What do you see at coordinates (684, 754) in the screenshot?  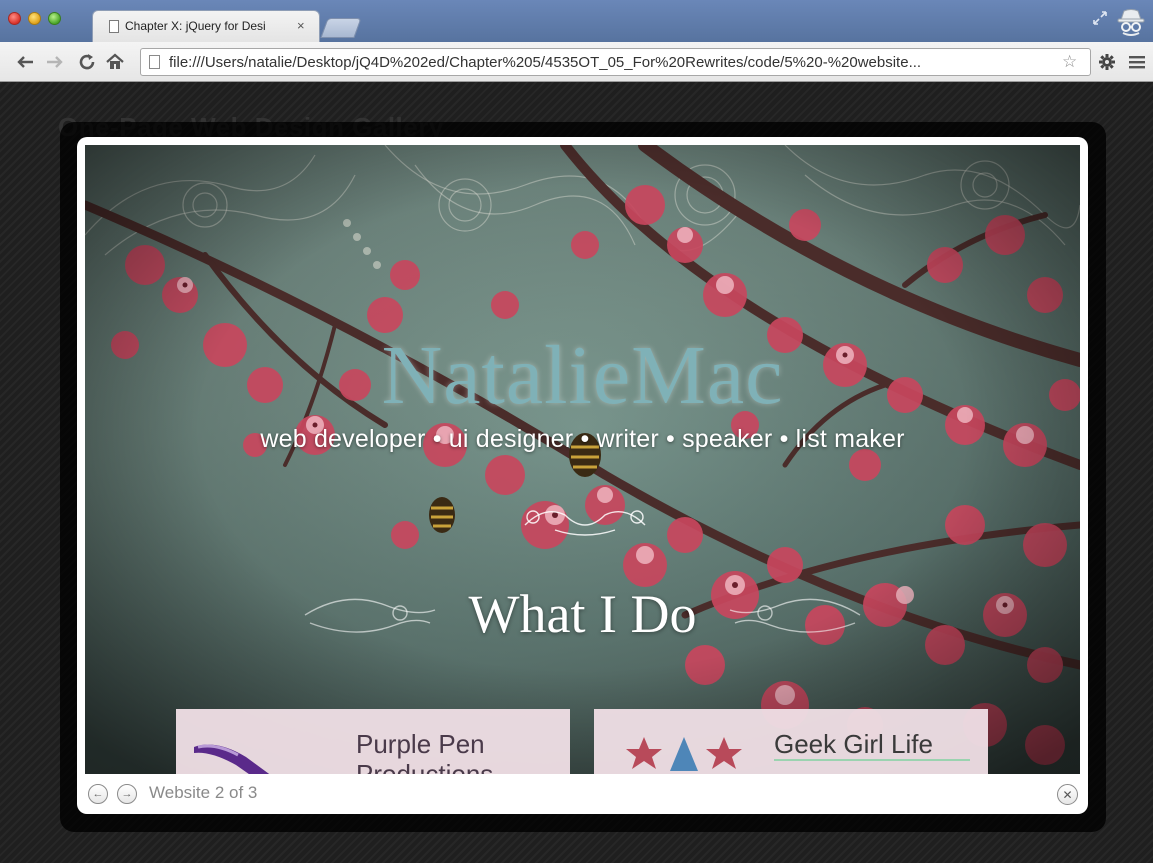 I see `stars-triangle-icon` at bounding box center [684, 754].